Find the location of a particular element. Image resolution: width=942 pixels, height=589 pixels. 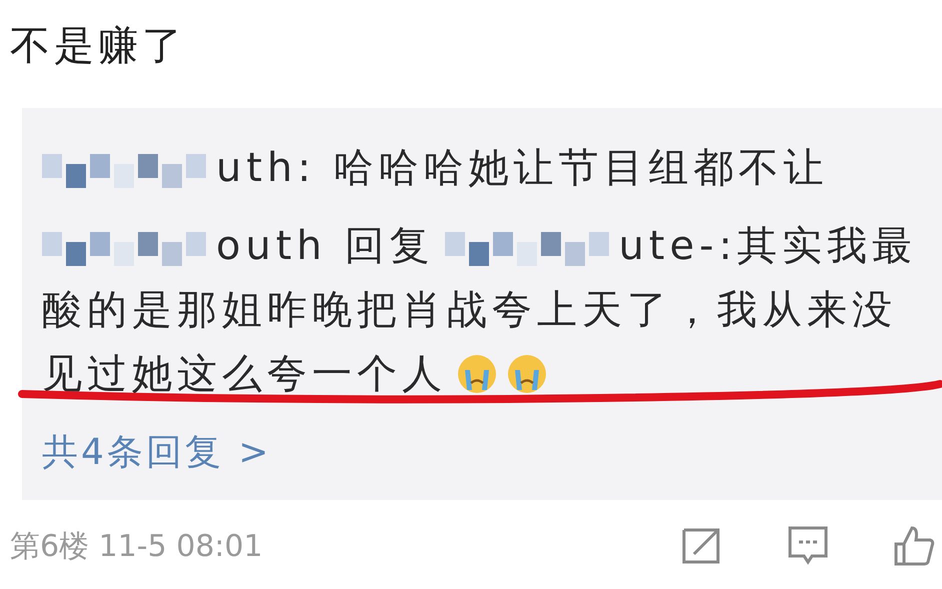

more-replies-link: 共4条回复 > is located at coordinates (157, 452).